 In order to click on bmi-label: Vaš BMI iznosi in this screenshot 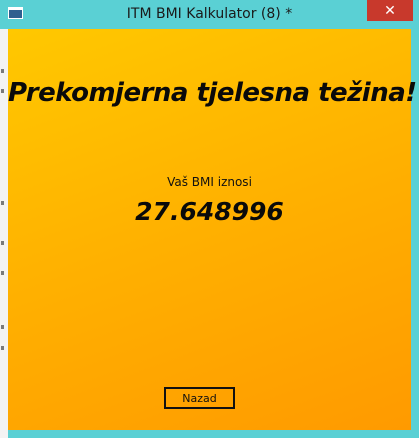, I will do `click(209, 182)`.